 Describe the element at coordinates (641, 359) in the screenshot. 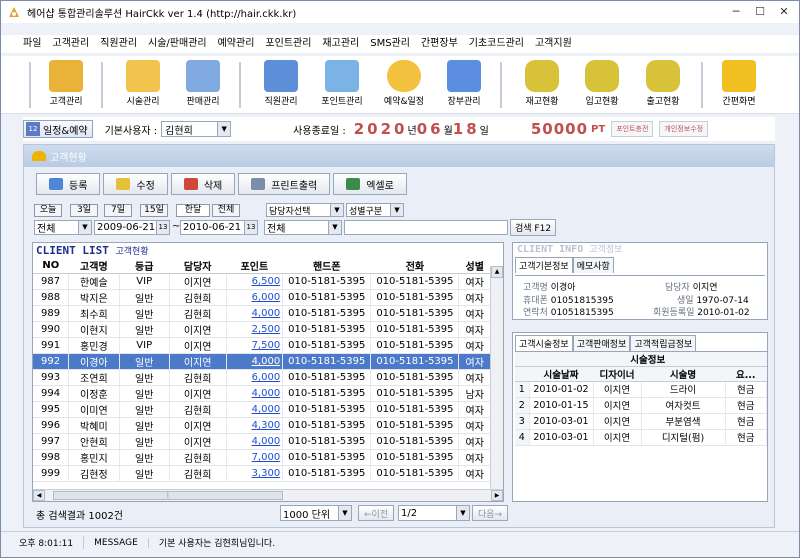

I see `history-group-row: 시술정보` at that location.